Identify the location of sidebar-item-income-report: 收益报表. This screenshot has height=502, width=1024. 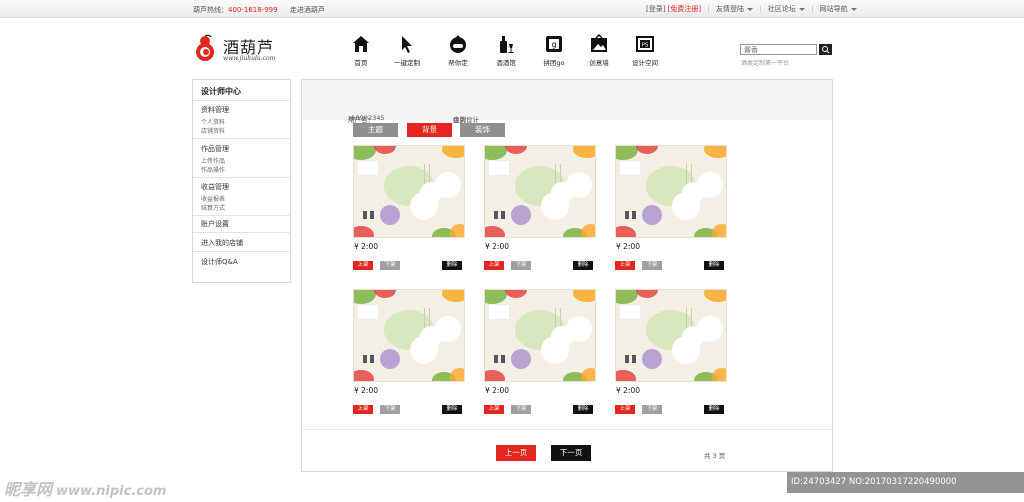
(213, 198).